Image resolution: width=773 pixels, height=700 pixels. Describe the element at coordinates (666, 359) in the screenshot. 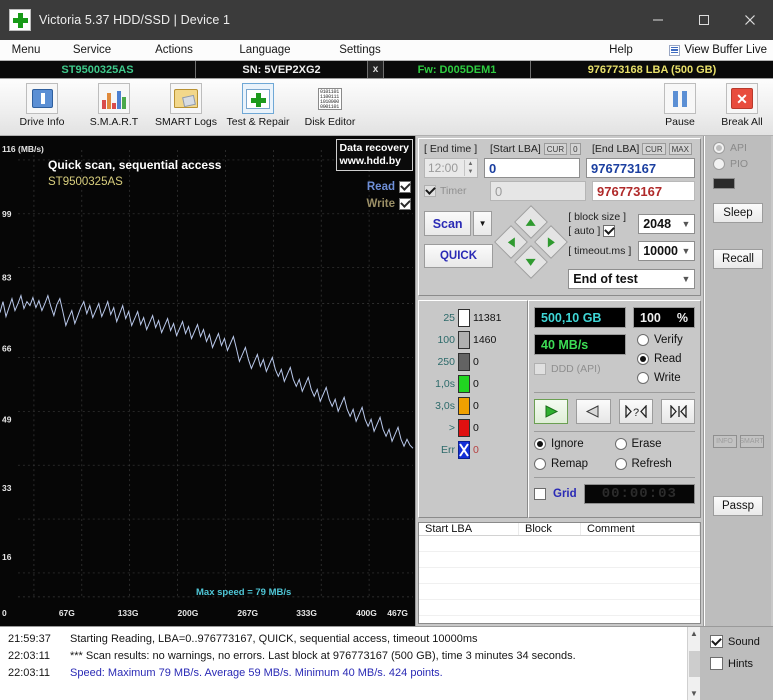

I see `mode-read-radio: Read` at that location.